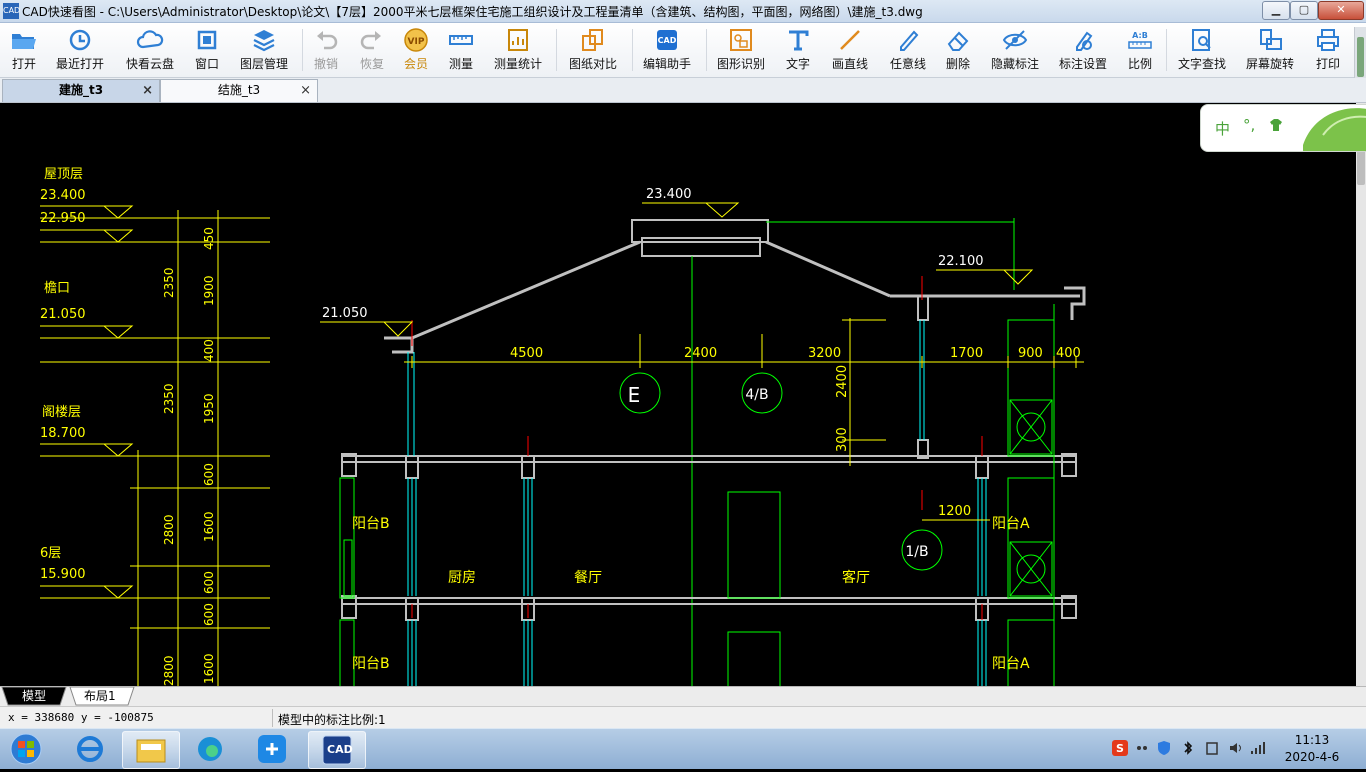 The height and width of the screenshot is (772, 1366). I want to click on redo-button: 恢复, so click(372, 50).